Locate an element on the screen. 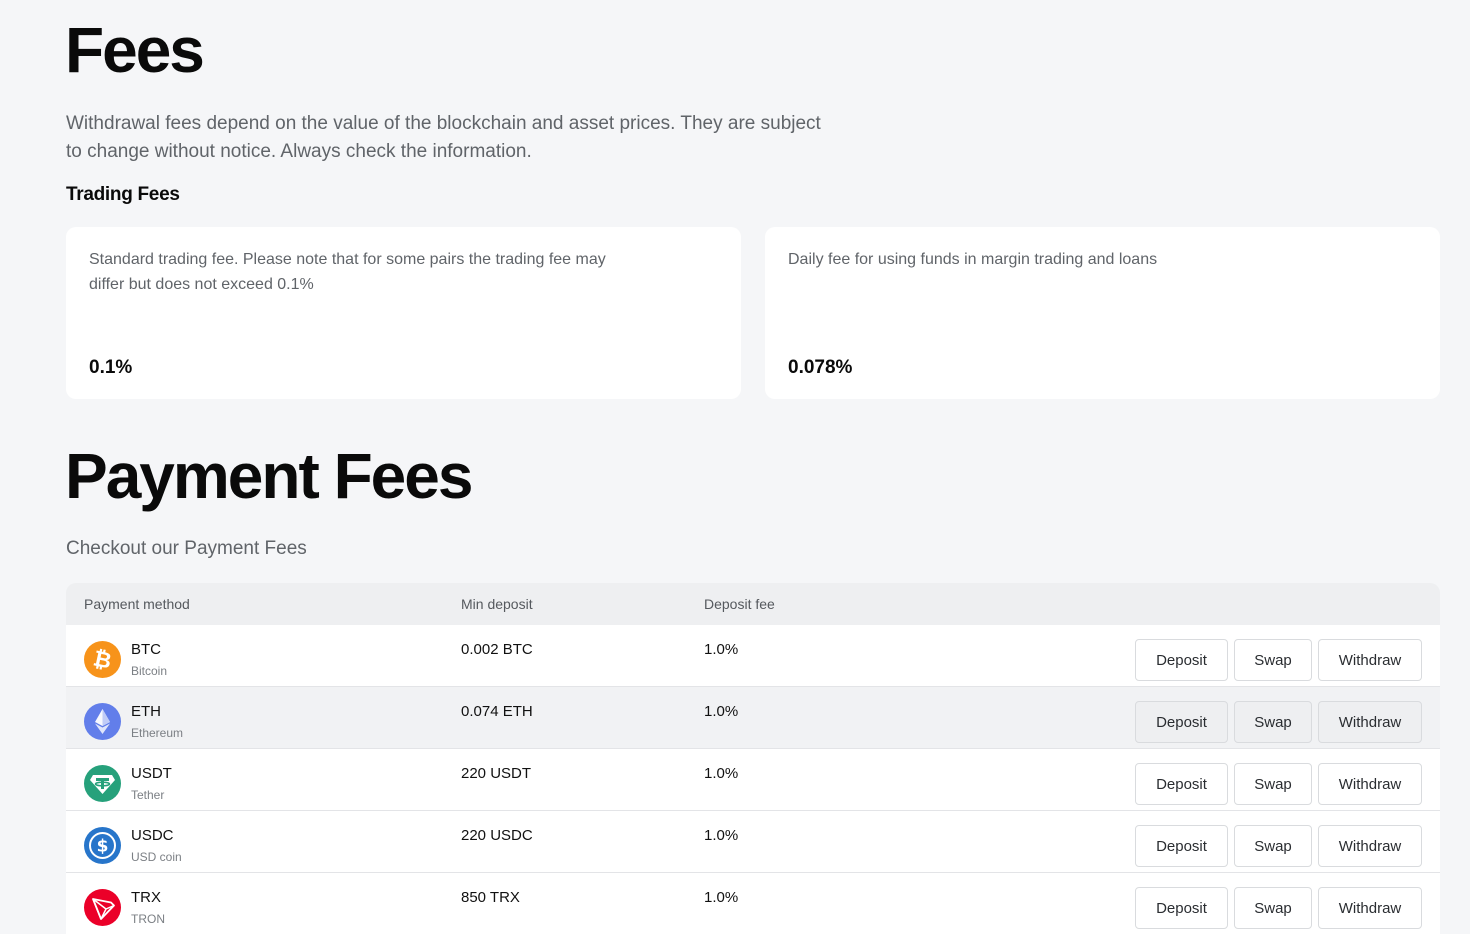 The image size is (1470, 934). coin-symbol: ETH is located at coordinates (146, 711).